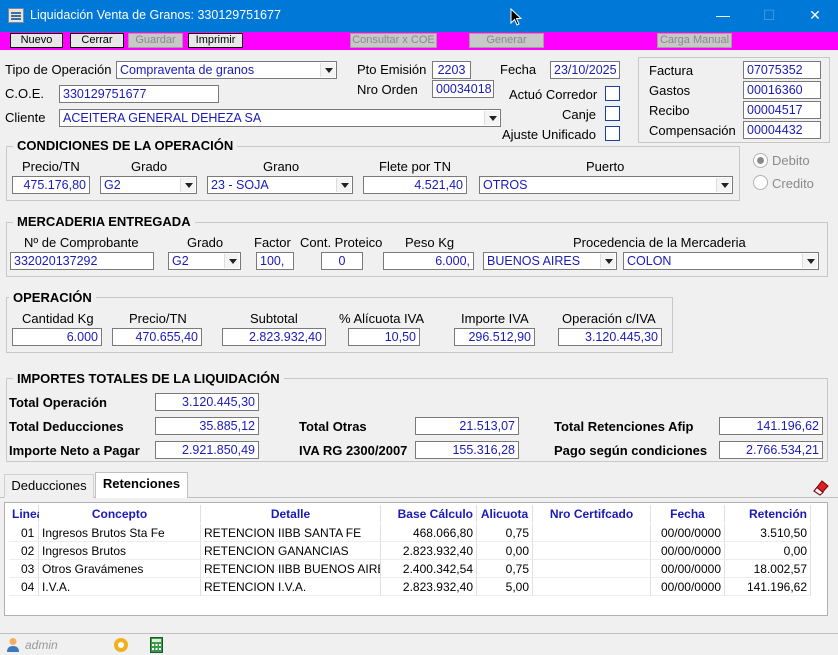  What do you see at coordinates (275, 261) in the screenshot?
I see `factor-field: 100,` at bounding box center [275, 261].